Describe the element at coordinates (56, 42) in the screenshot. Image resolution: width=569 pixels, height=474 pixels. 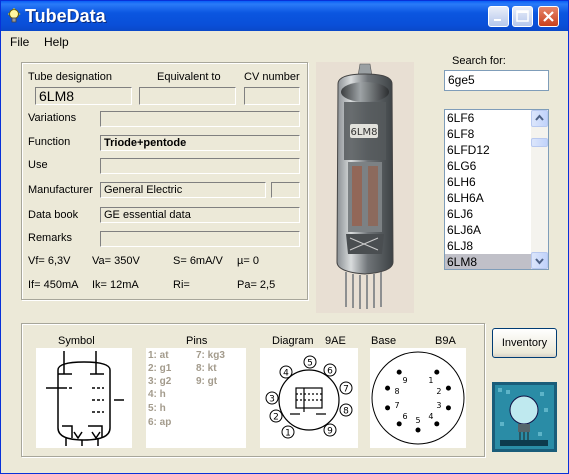
I see `menu-help: Help` at that location.